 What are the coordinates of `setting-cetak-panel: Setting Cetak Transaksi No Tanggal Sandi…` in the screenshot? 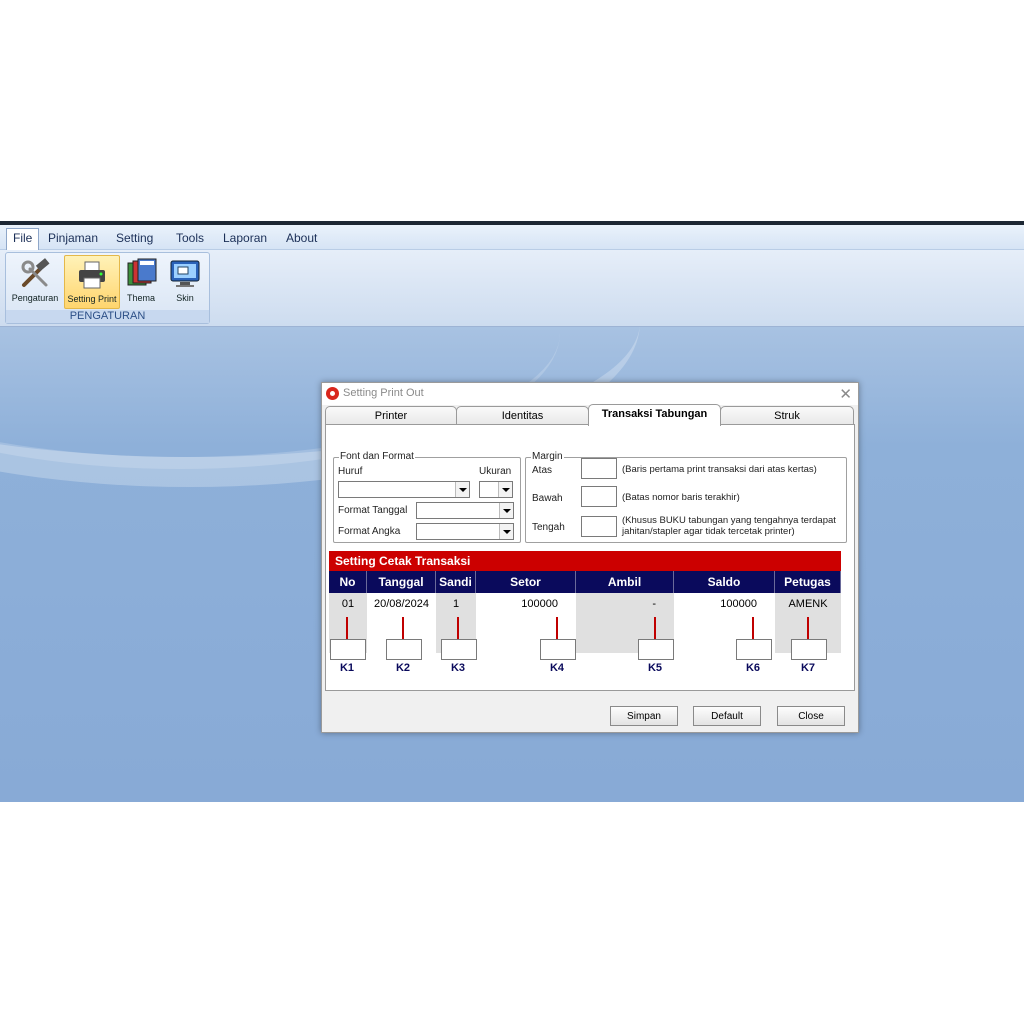 It's located at (586, 618).